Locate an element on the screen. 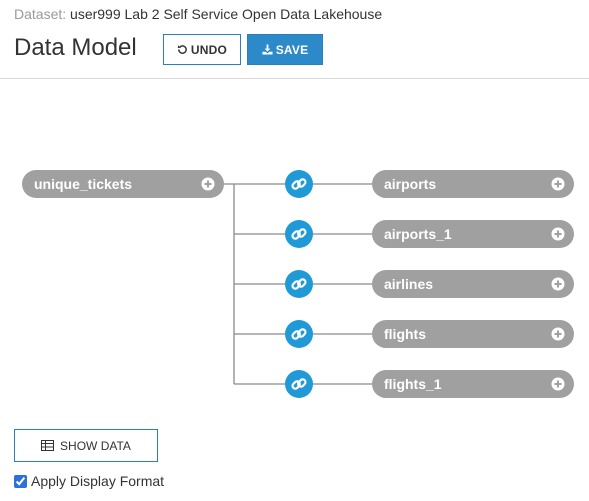 The width and height of the screenshot is (589, 501). table-node-unique-tickets: unique_tickets is located at coordinates (123, 184).